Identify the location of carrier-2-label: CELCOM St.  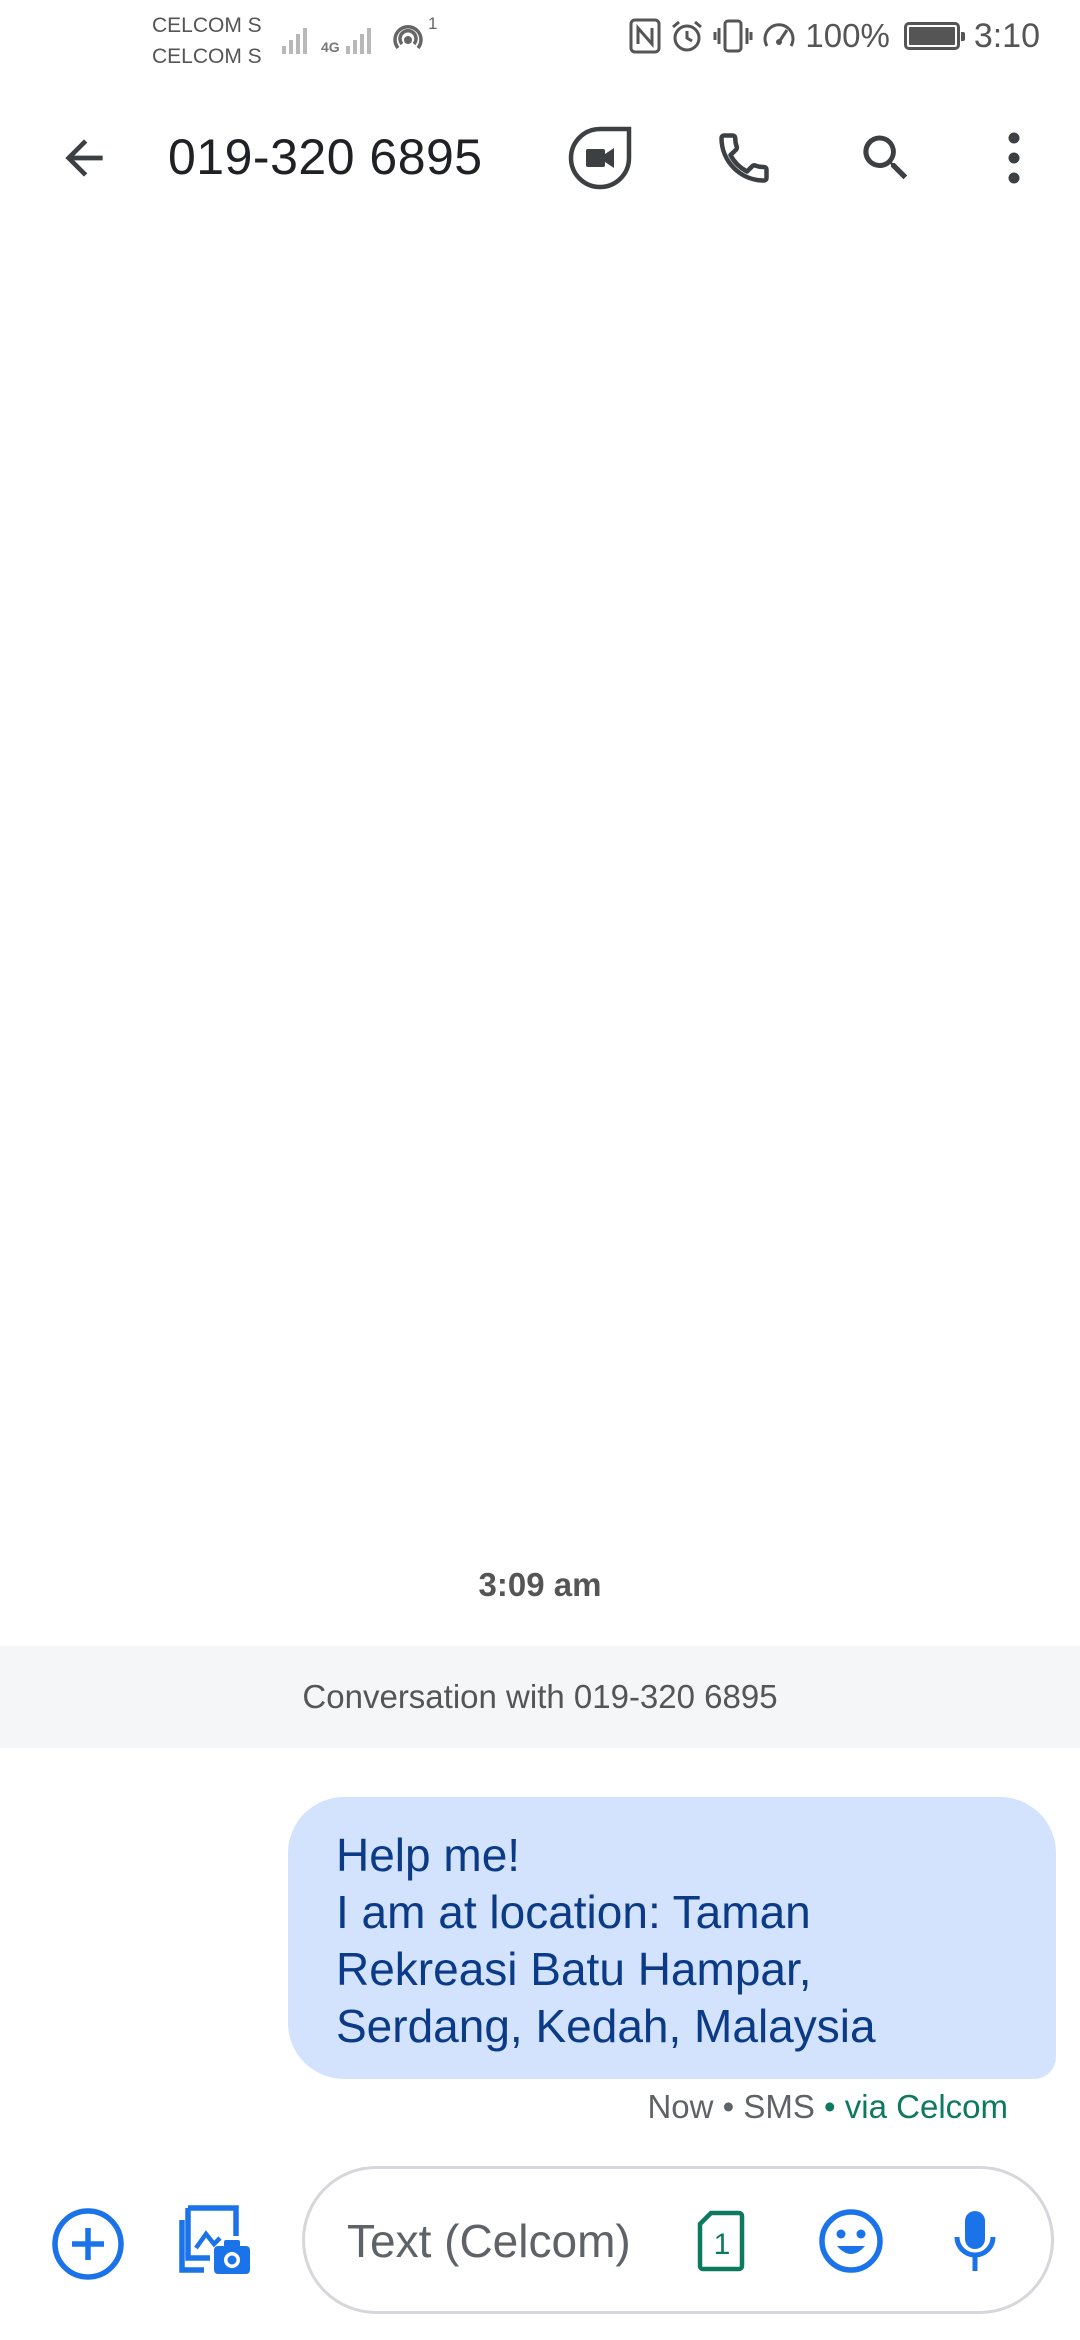
(207, 56).